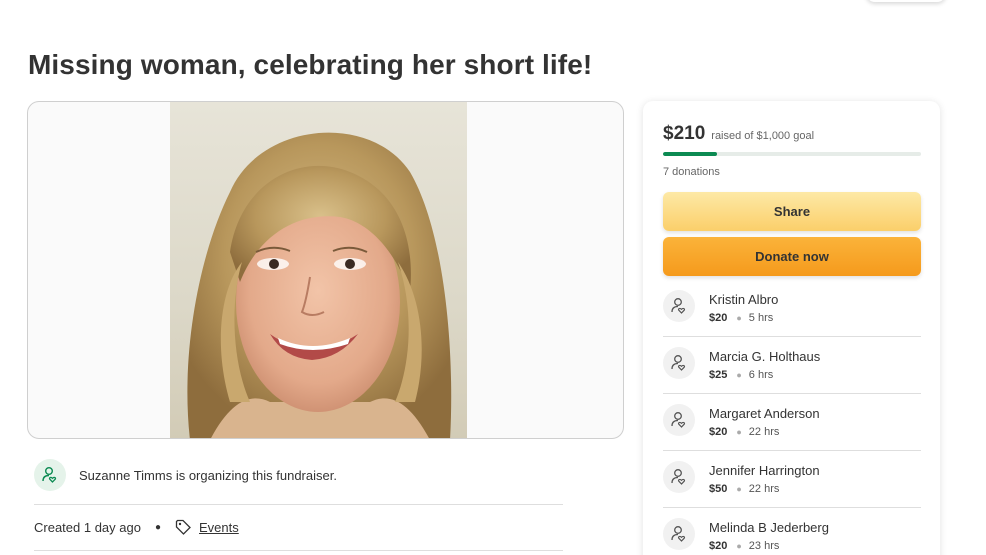  Describe the element at coordinates (183, 527) in the screenshot. I see `tag-icon` at that location.